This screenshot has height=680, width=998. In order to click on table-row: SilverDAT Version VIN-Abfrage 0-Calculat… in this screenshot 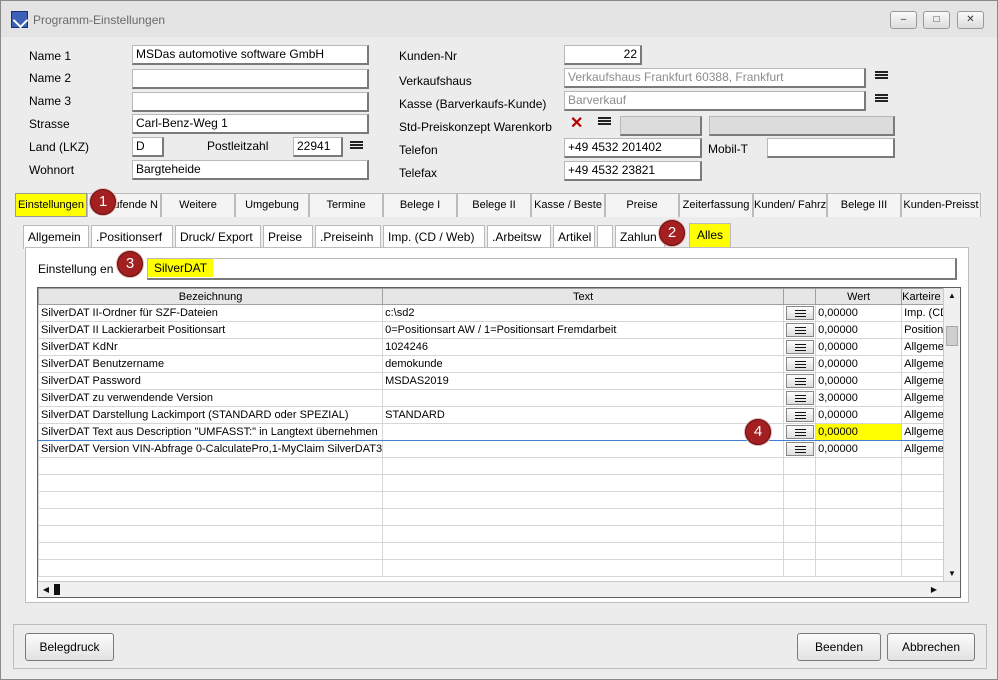, I will do `click(495, 449)`.